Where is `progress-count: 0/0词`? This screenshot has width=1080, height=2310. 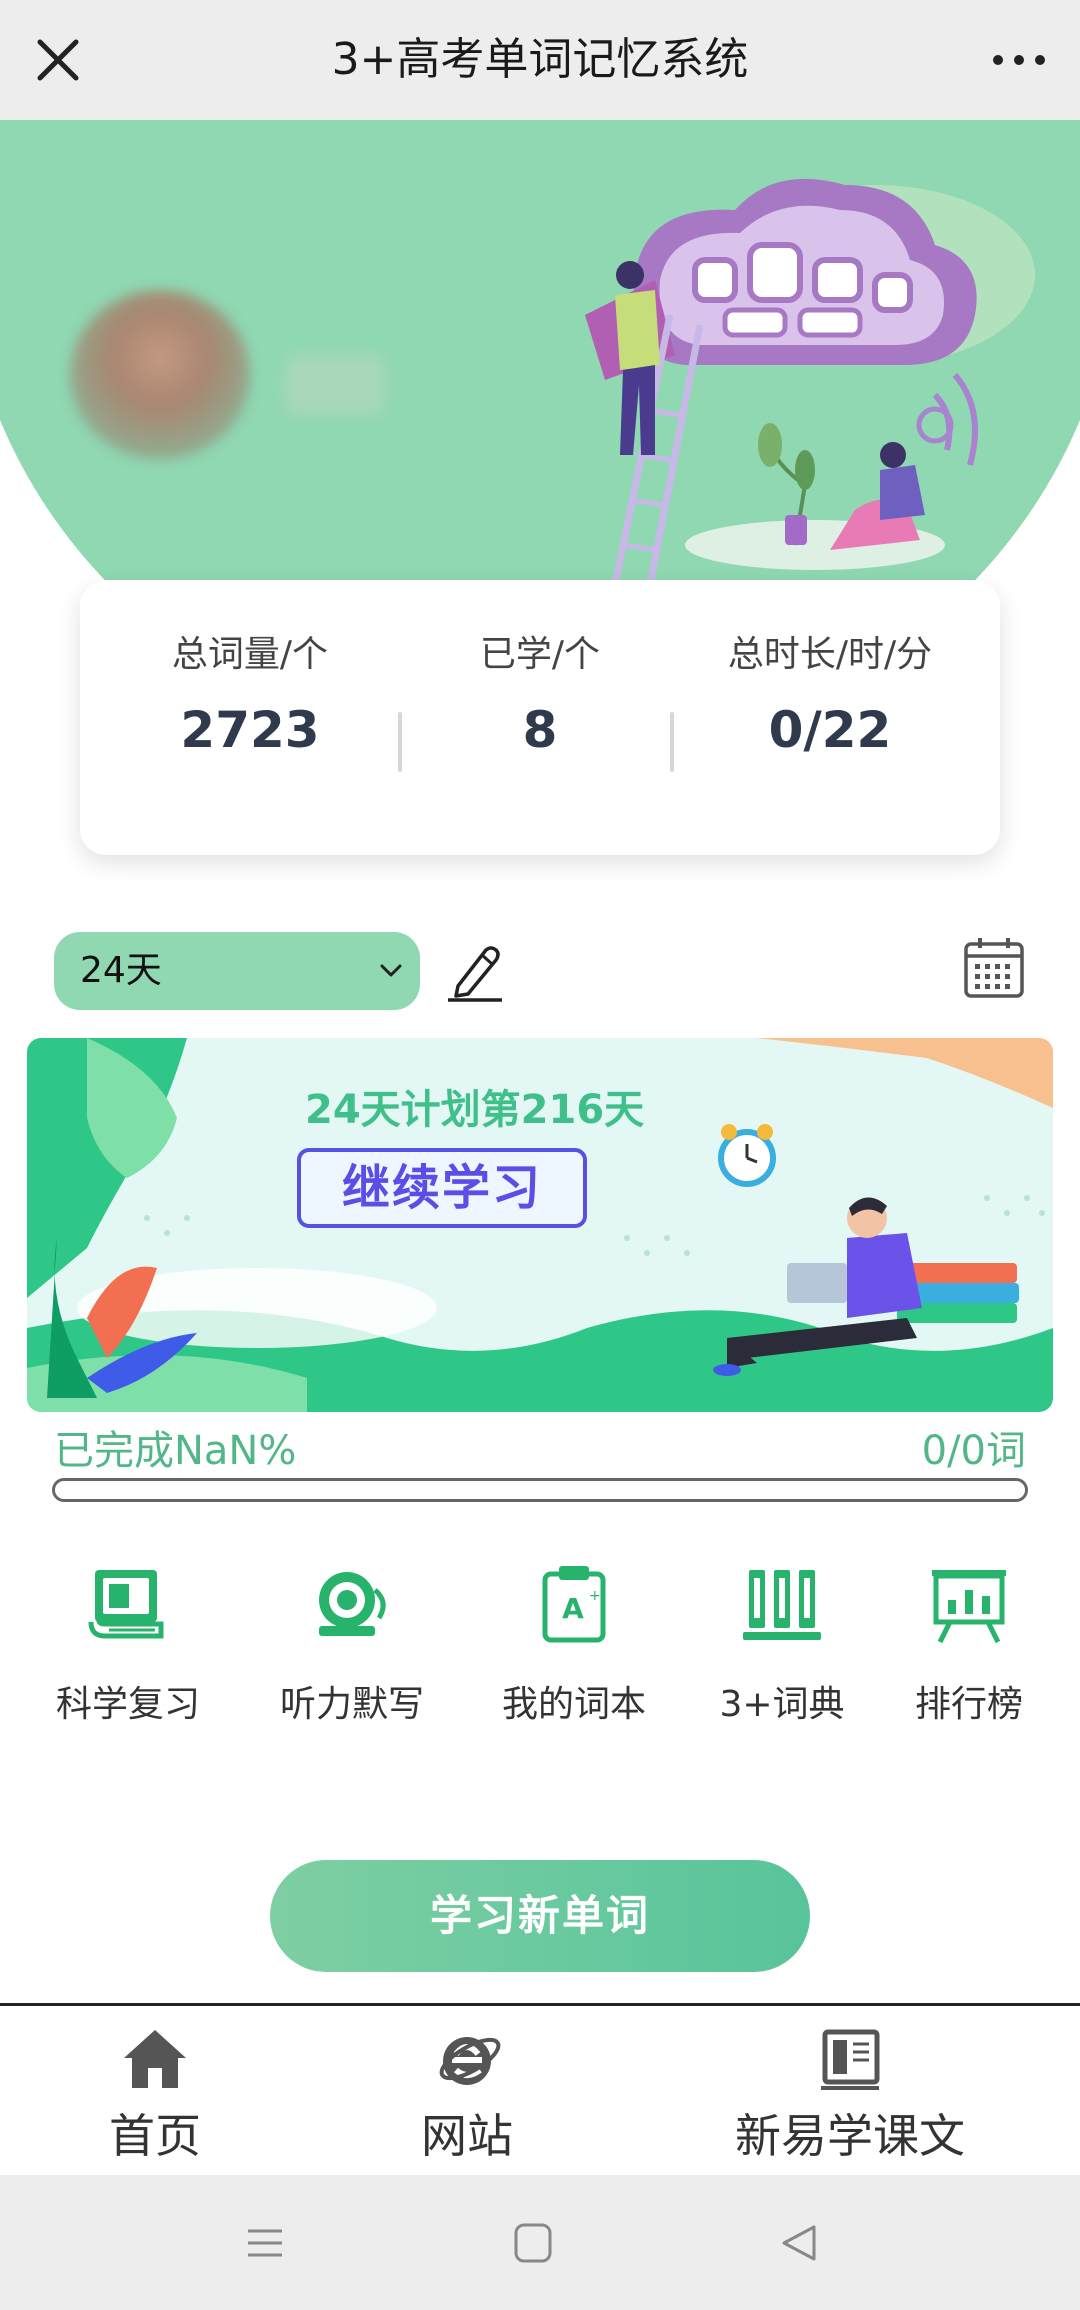
progress-count: 0/0词 is located at coordinates (973, 1451).